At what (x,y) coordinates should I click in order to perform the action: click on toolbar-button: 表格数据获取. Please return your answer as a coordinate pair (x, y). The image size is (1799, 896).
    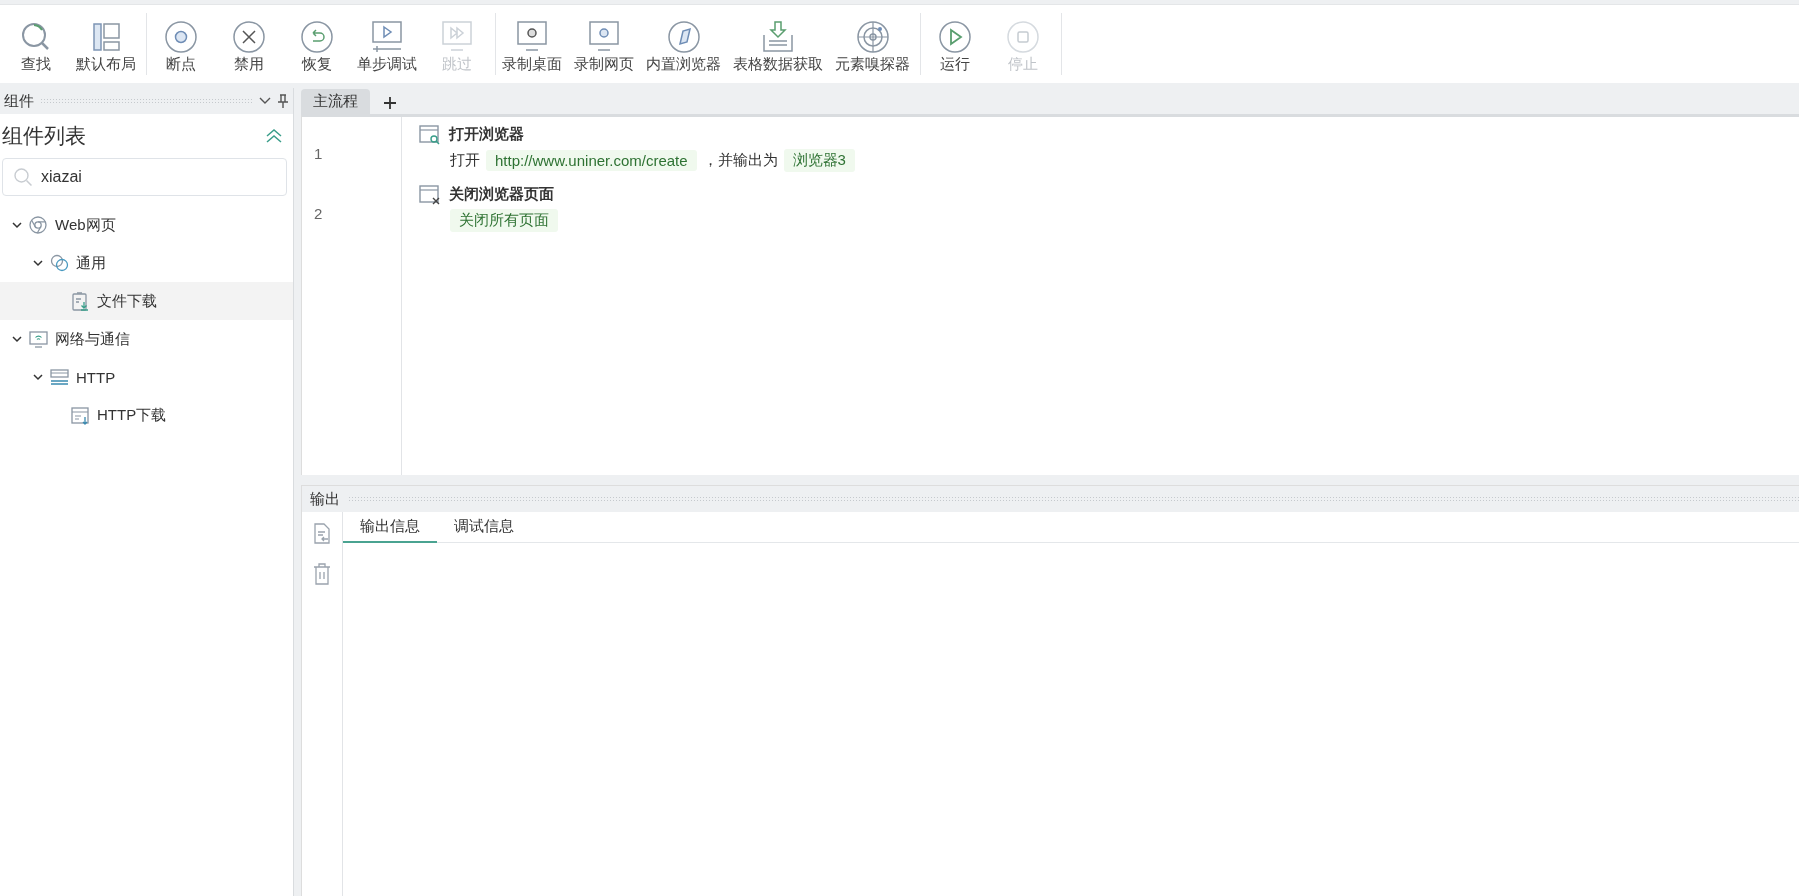
    Looking at the image, I should click on (778, 44).